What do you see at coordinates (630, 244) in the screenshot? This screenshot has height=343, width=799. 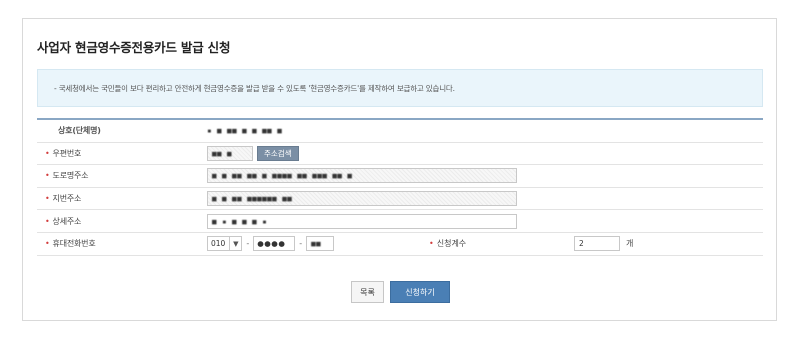 I see `request-count-unit: 개` at bounding box center [630, 244].